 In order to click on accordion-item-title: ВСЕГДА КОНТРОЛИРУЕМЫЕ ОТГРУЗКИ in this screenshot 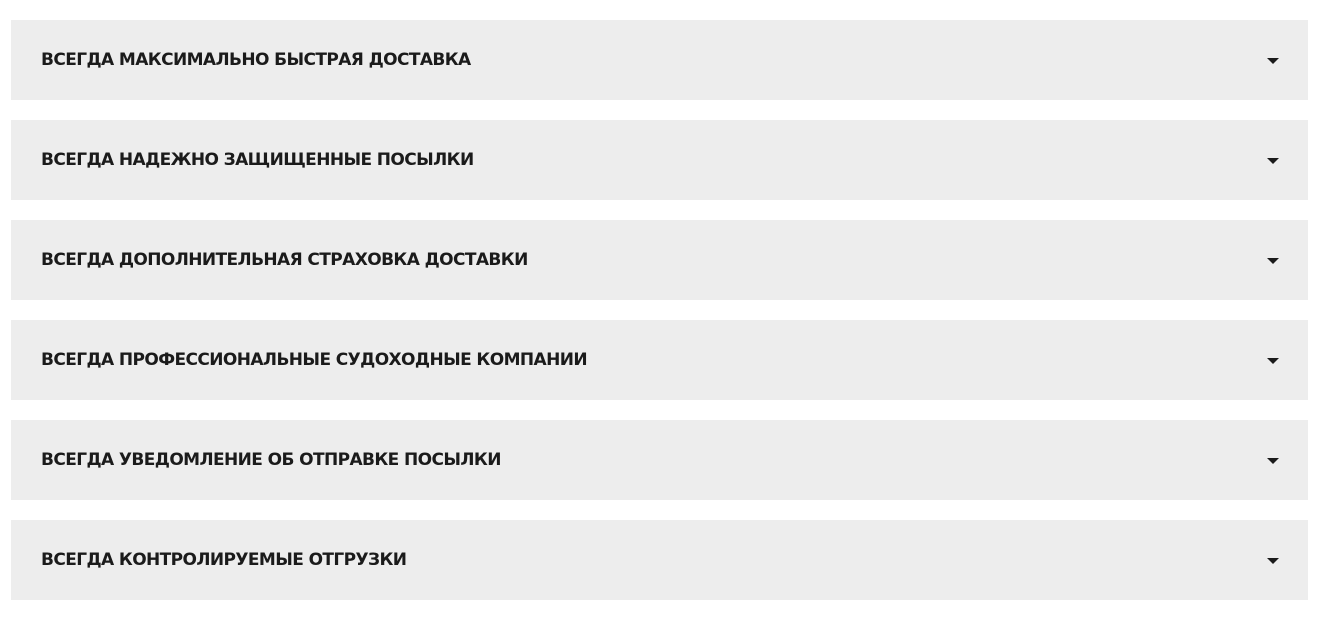, I will do `click(224, 560)`.